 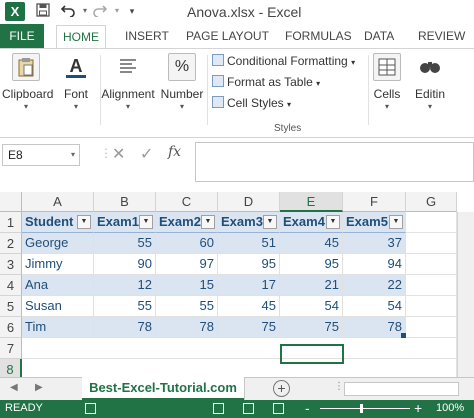 I want to click on page-break-view-icon, so click(x=278, y=408).